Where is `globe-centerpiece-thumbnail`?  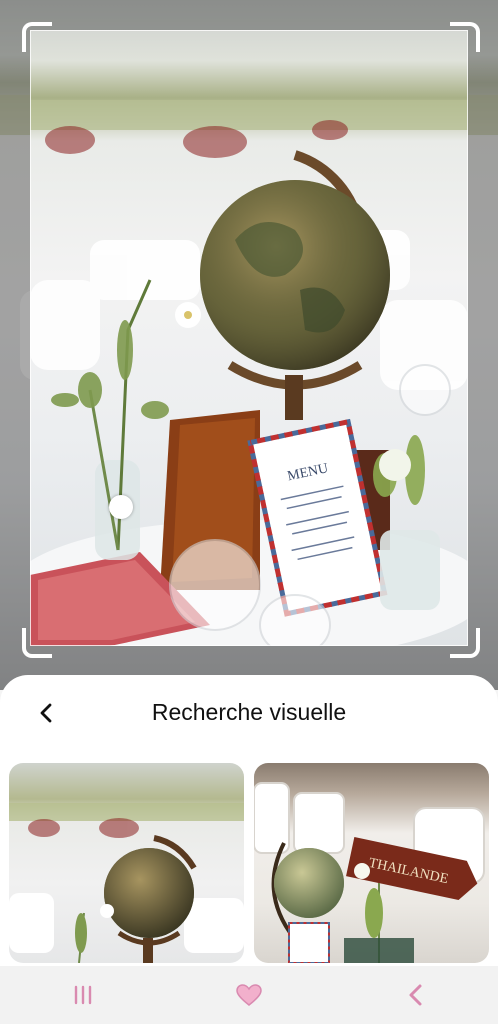 globe-centerpiece-thumbnail is located at coordinates (126, 883).